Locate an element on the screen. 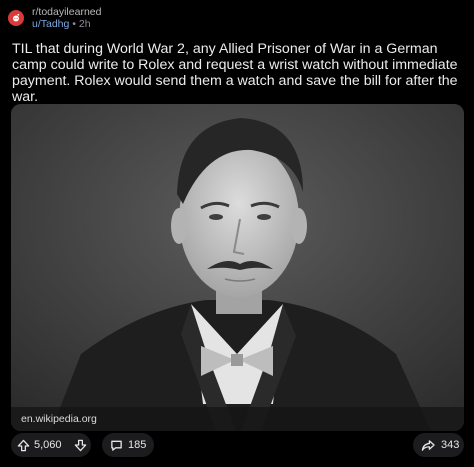  upvote-count: 5,060 is located at coordinates (48, 445).